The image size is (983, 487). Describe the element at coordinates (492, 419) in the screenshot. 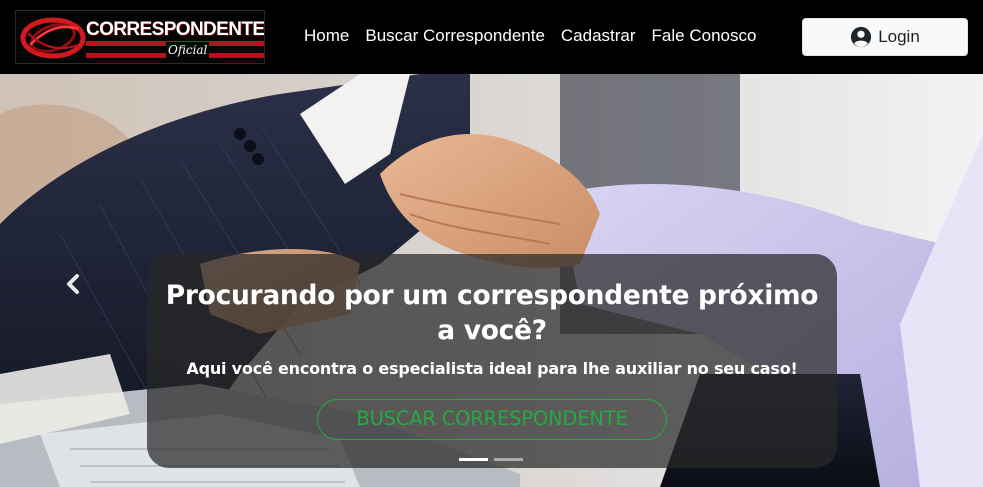

I see `buscar-correspondente-button: BUSCAR CORRESPONDENTE` at that location.